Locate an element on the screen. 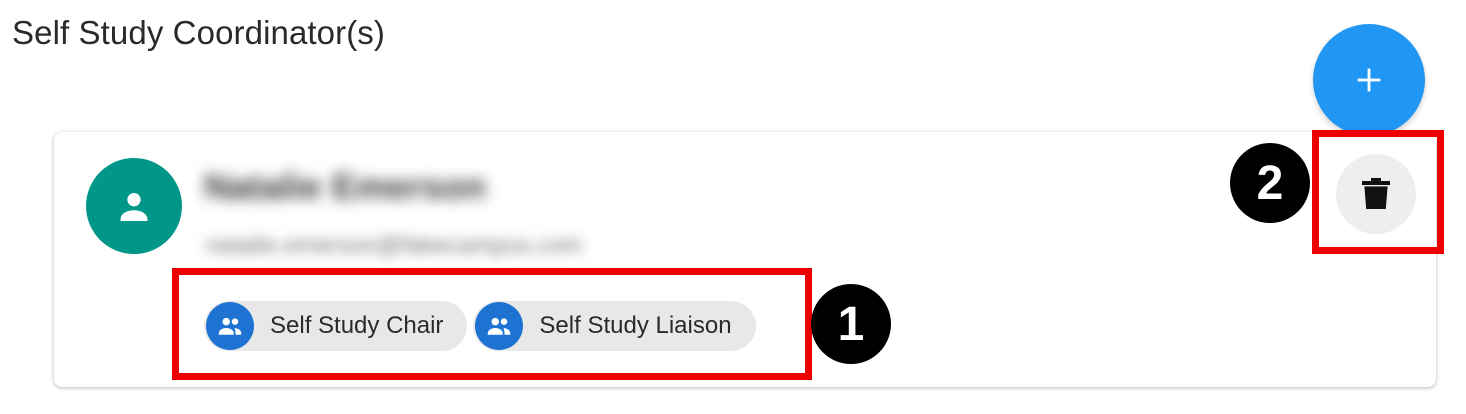 Image resolution: width=1466 pixels, height=414 pixels. delete-coordinator-button is located at coordinates (1376, 194).